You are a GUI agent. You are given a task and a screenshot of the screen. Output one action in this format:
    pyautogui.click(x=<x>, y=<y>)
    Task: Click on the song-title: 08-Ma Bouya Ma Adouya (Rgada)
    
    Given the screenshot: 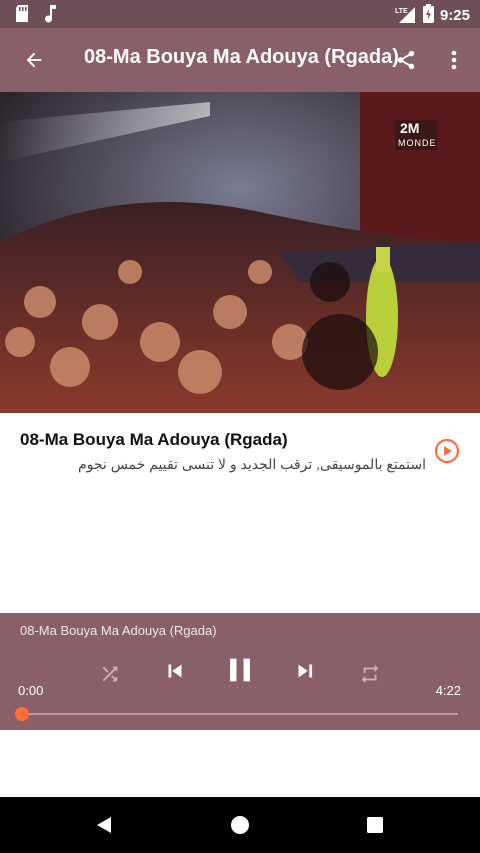 What is the action you would take?
    pyautogui.click(x=154, y=439)
    